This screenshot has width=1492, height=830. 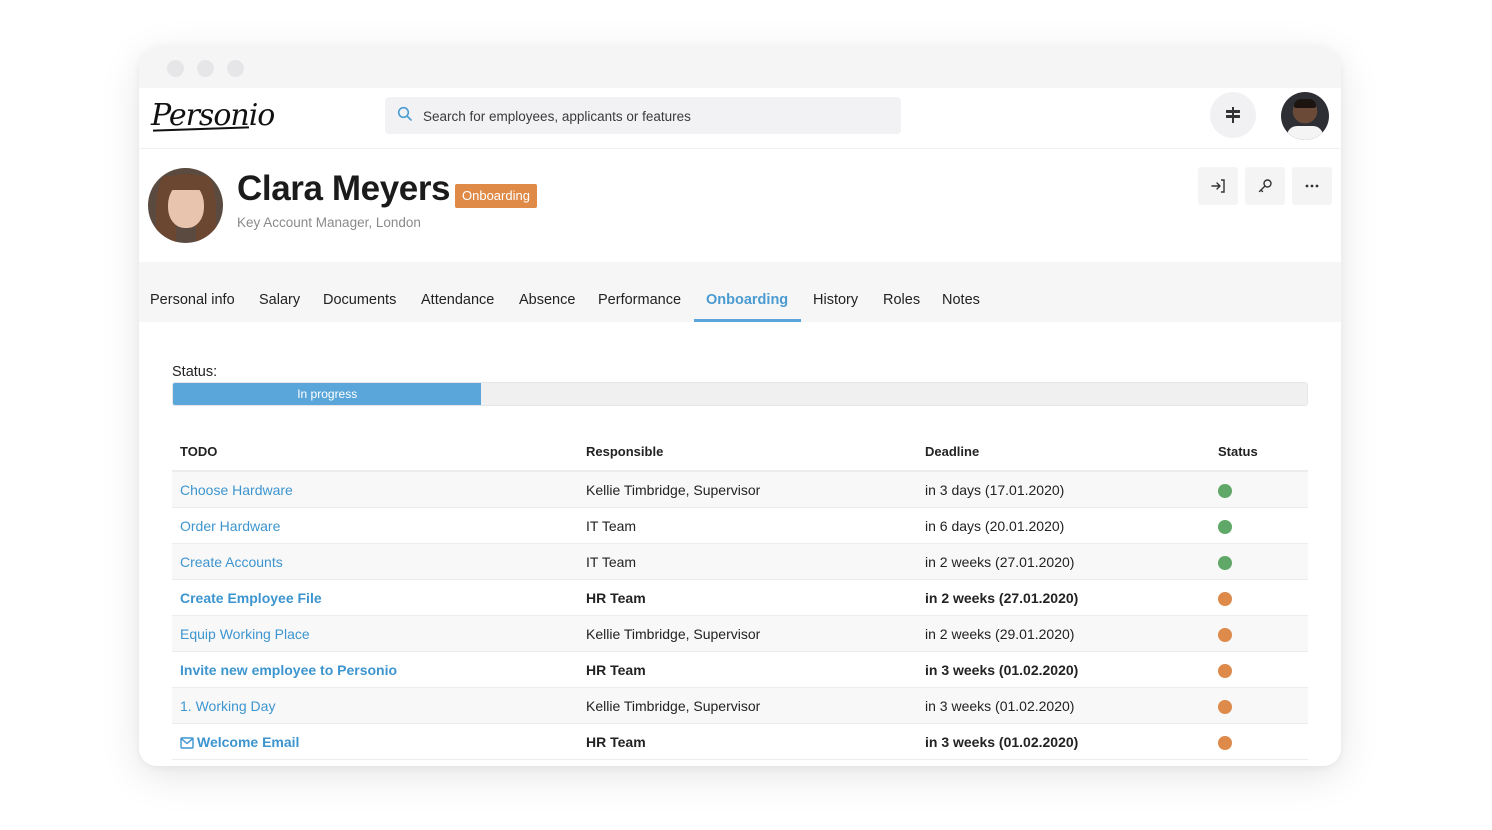 I want to click on employee-name: Clara Meyers, so click(x=344, y=188).